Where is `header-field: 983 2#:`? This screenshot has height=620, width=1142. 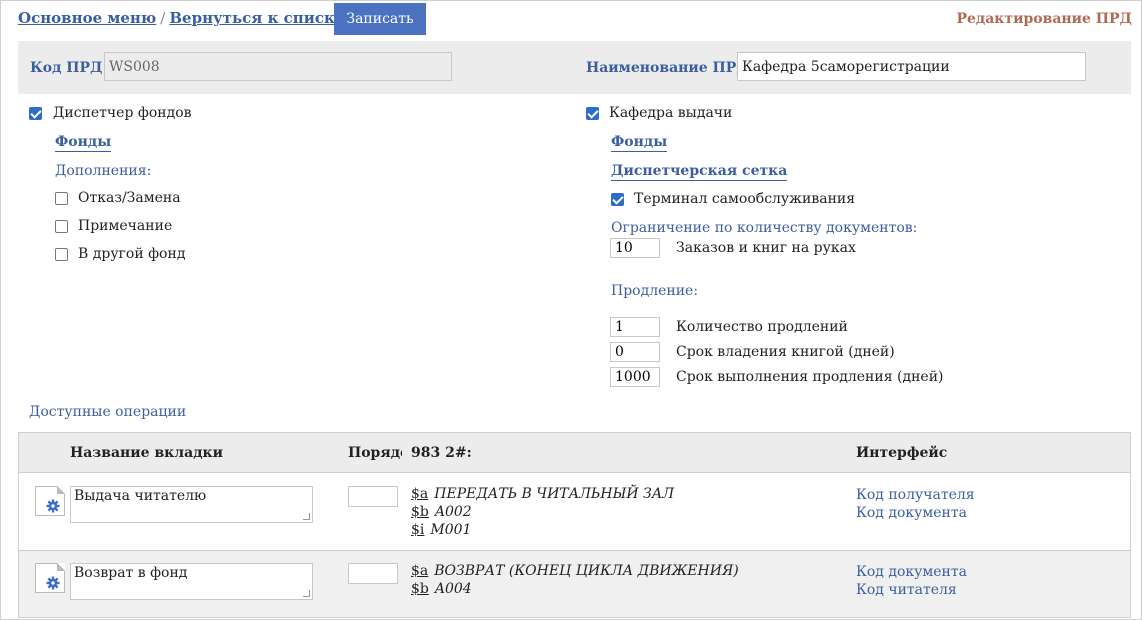 header-field: 983 2#: is located at coordinates (441, 453).